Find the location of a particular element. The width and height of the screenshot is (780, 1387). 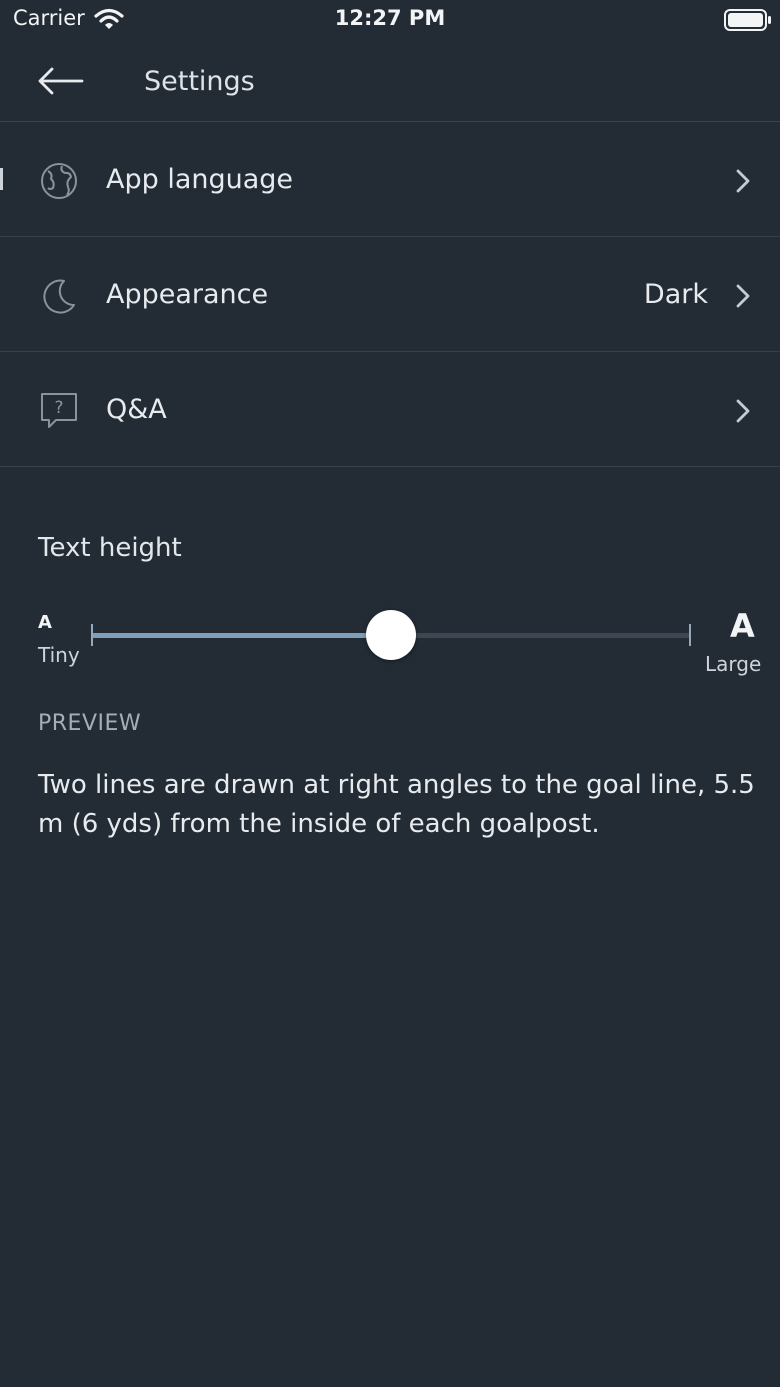

settings-item-label: Appearance is located at coordinates (187, 294).